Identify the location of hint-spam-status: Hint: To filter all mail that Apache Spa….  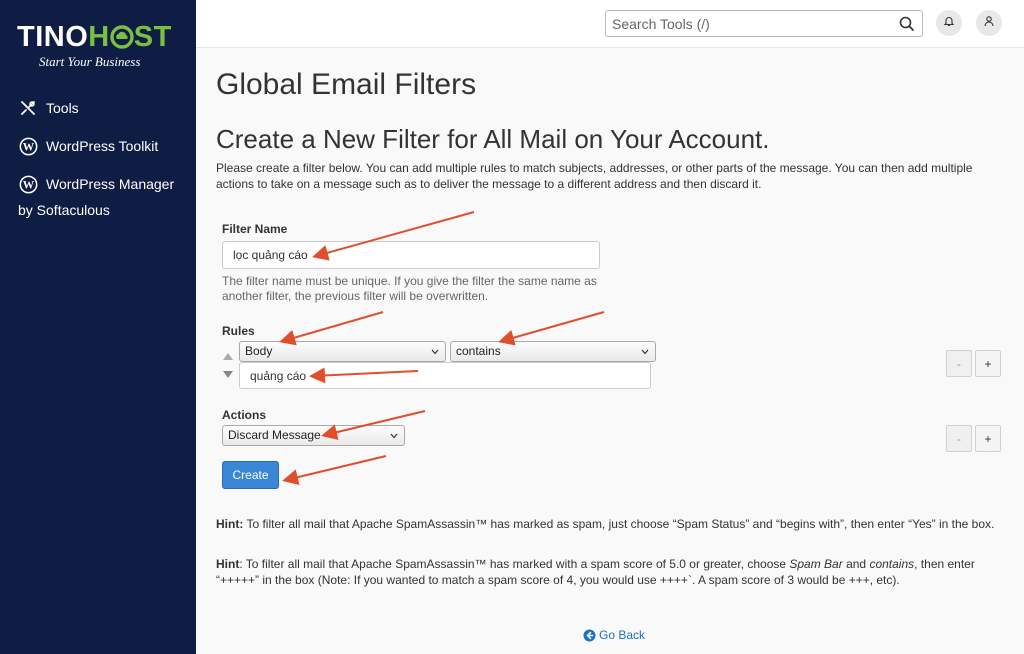
(611, 524).